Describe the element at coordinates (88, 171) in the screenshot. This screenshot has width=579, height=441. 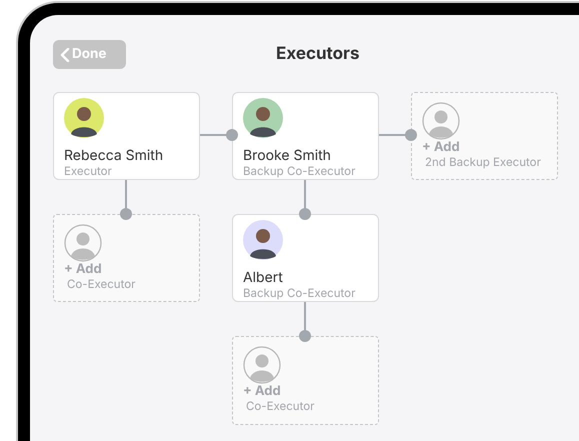
I see `person-role: Executor` at that location.